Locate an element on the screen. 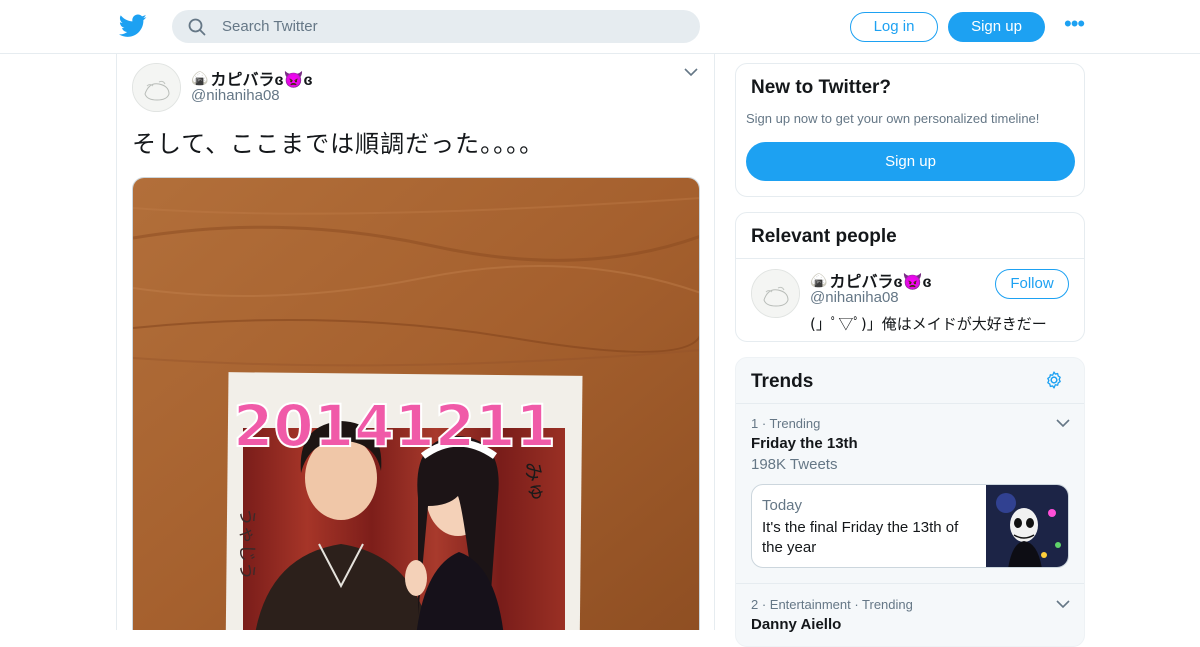  author-handle: @nihaniha08 is located at coordinates (235, 95).